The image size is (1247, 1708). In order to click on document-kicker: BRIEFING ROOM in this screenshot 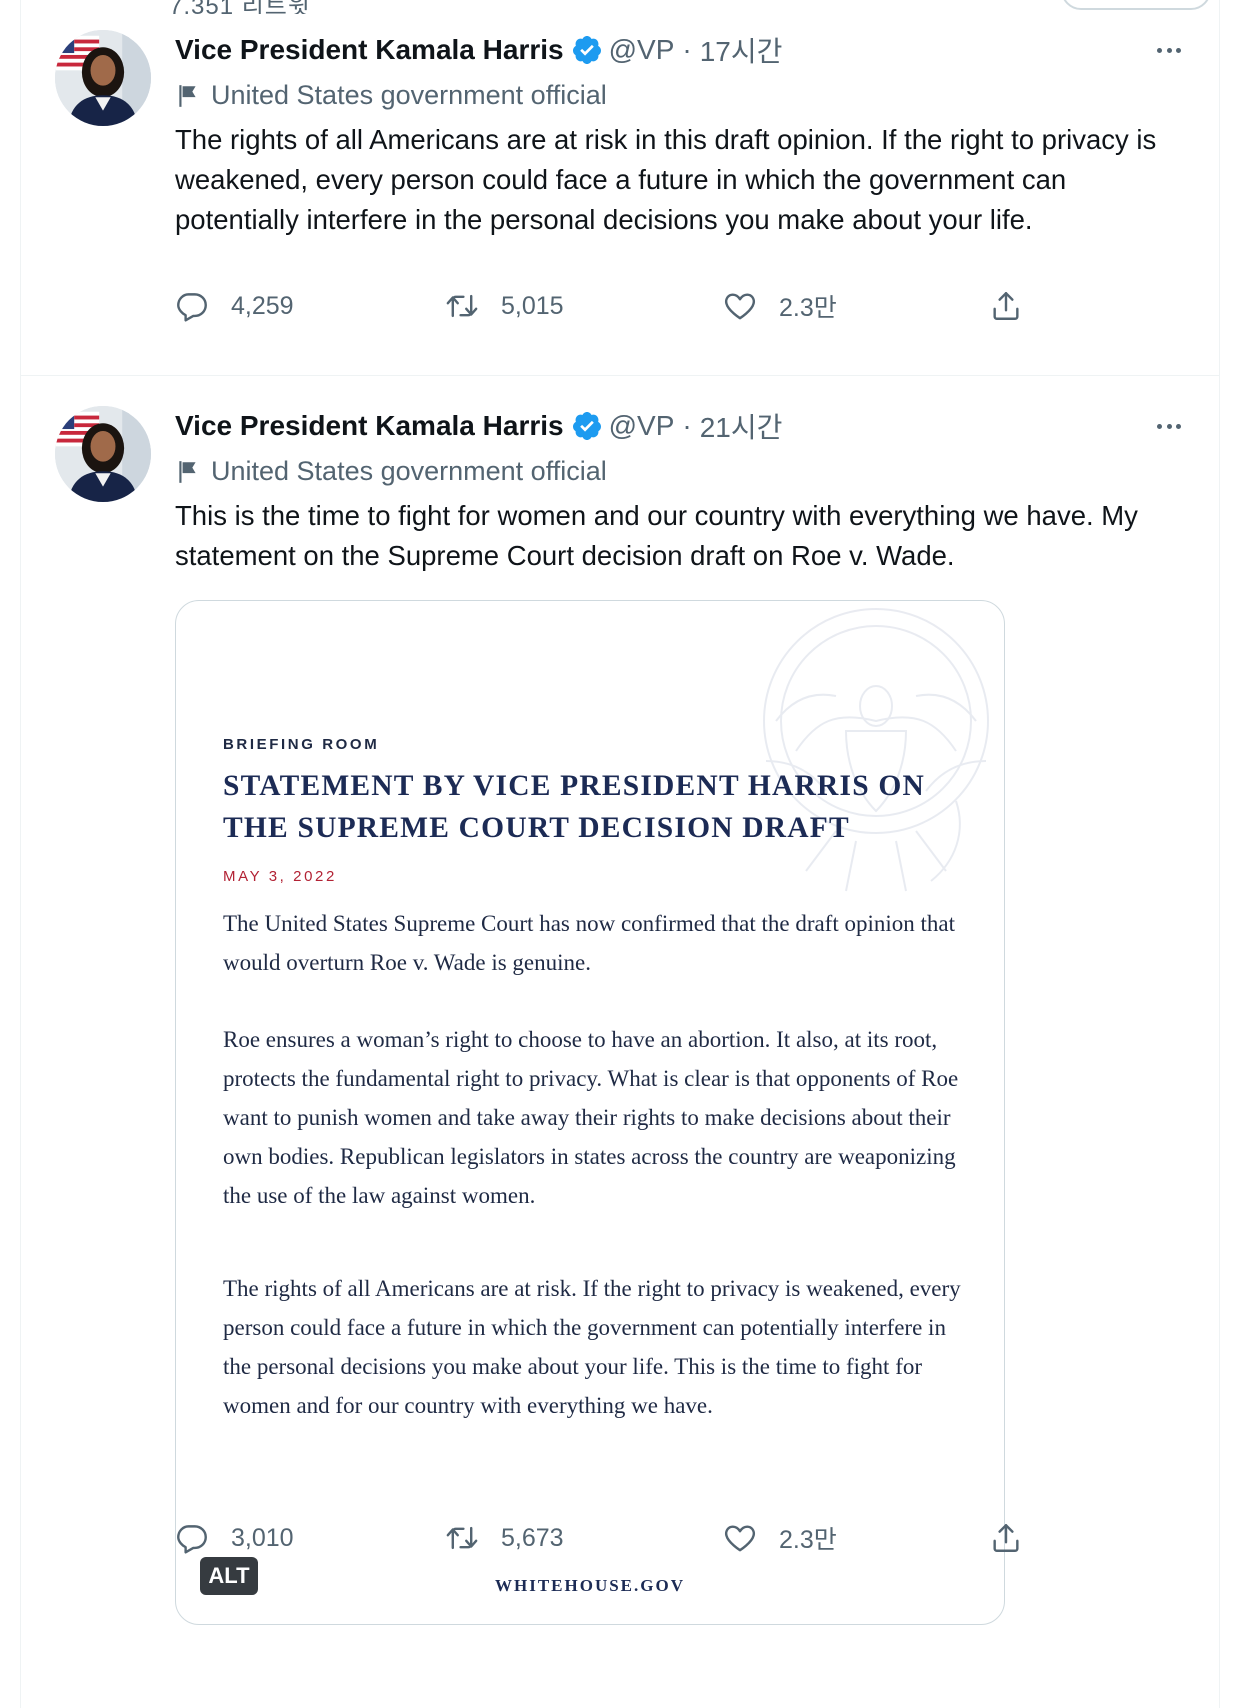, I will do `click(301, 744)`.